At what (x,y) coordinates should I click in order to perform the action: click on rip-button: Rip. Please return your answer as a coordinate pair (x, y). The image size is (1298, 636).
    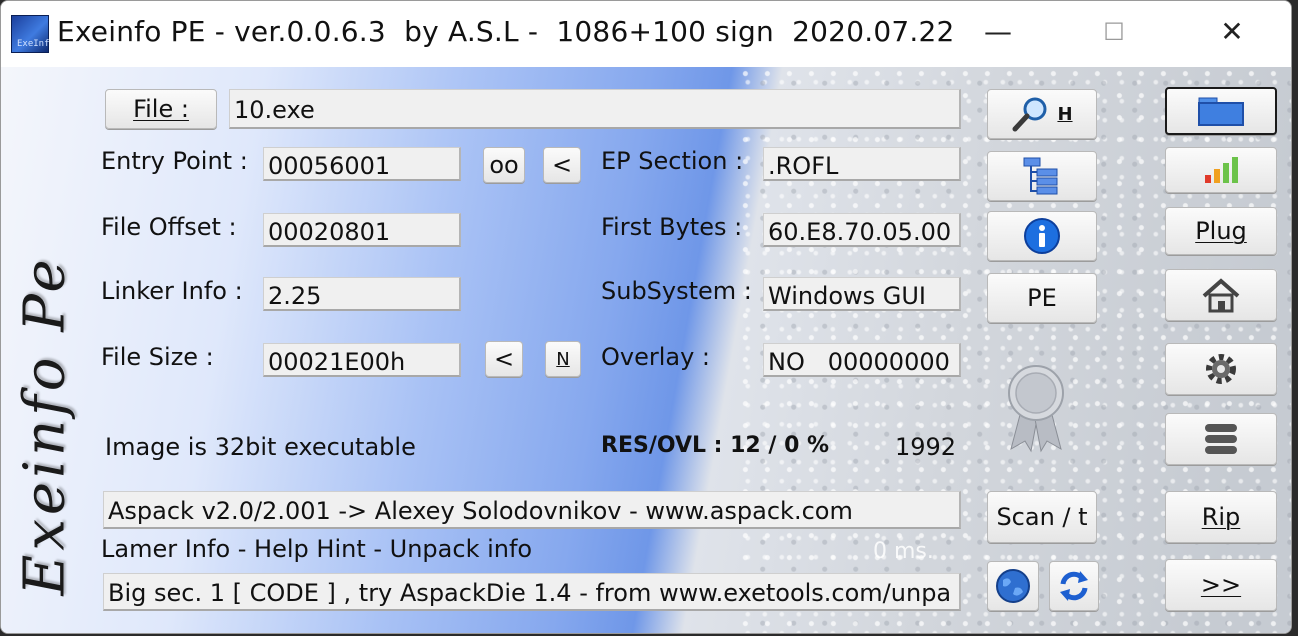
    Looking at the image, I should click on (1221, 517).